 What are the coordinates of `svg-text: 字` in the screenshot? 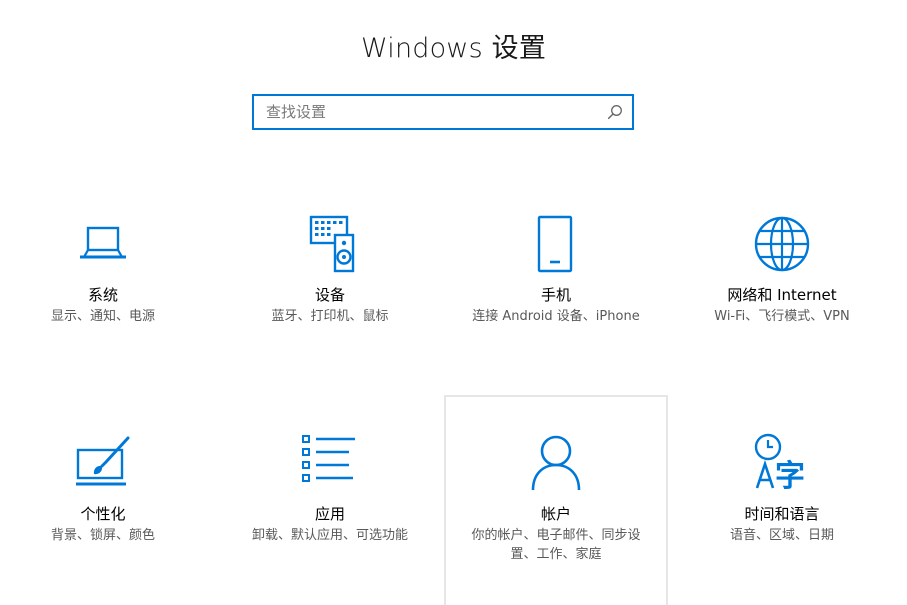 It's located at (790, 476).